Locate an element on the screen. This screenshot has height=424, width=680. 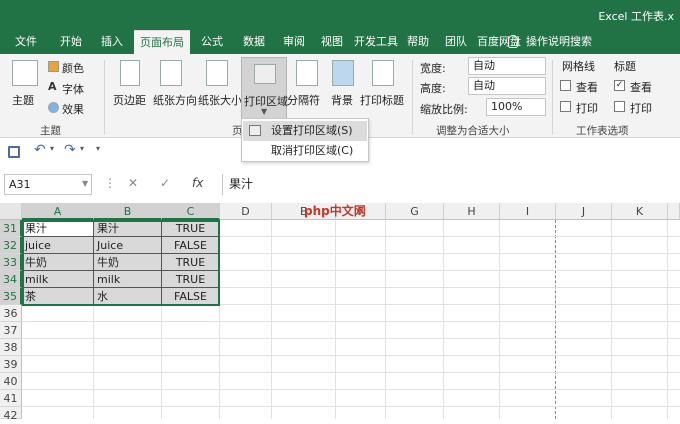
cell-c33: TRUE is located at coordinates (191, 262).